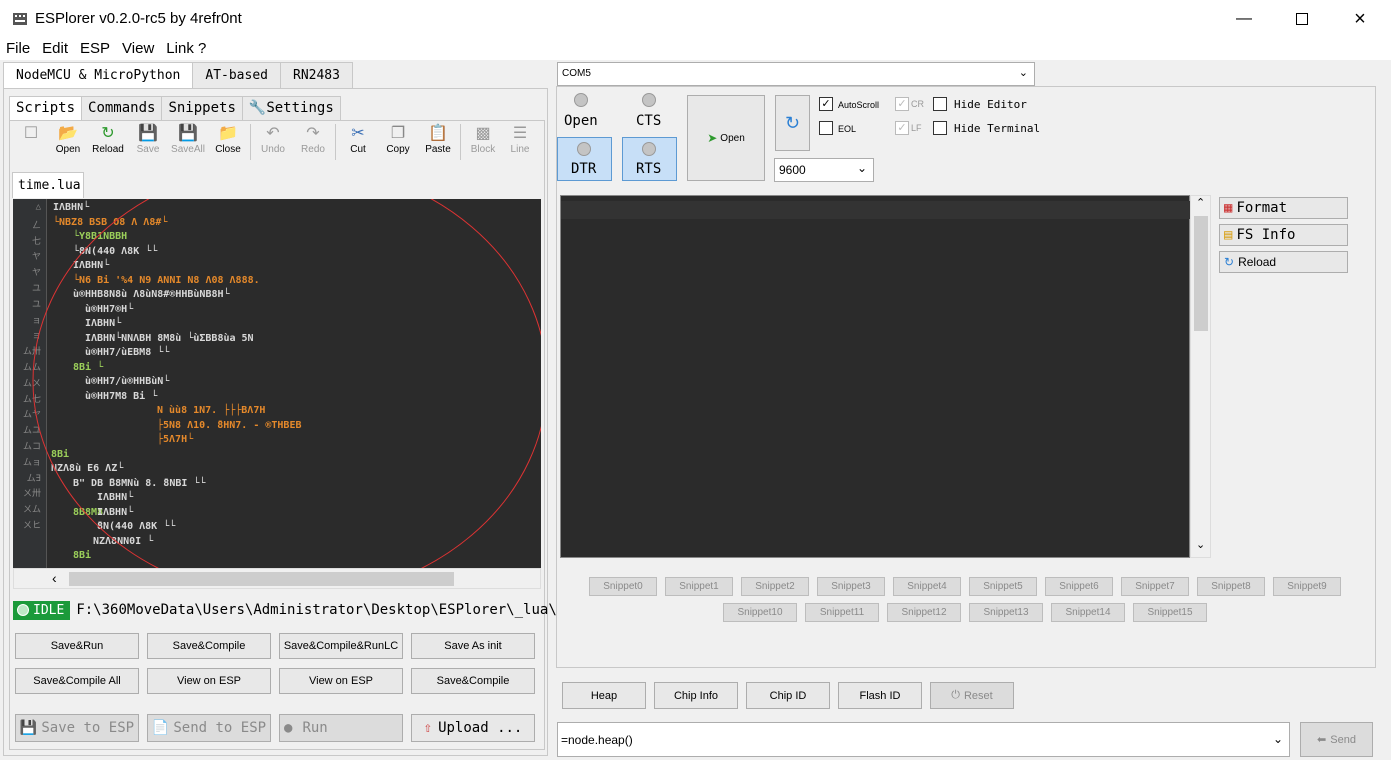 This screenshot has width=1391, height=760. Describe the element at coordinates (55, 49) in the screenshot. I see `menu-edit: Edit` at that location.